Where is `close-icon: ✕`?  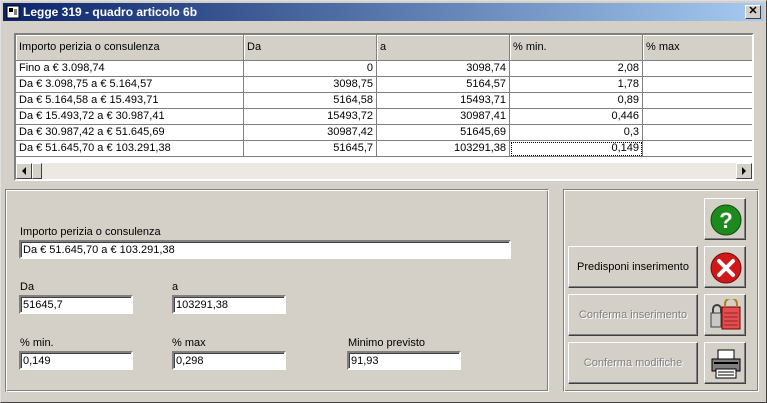
close-icon: ✕ is located at coordinates (753, 11).